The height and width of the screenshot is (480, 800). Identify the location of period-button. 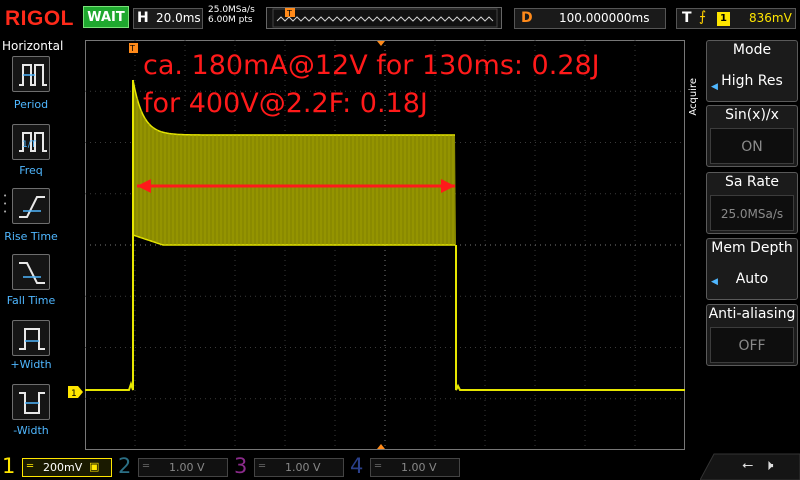
(31, 74).